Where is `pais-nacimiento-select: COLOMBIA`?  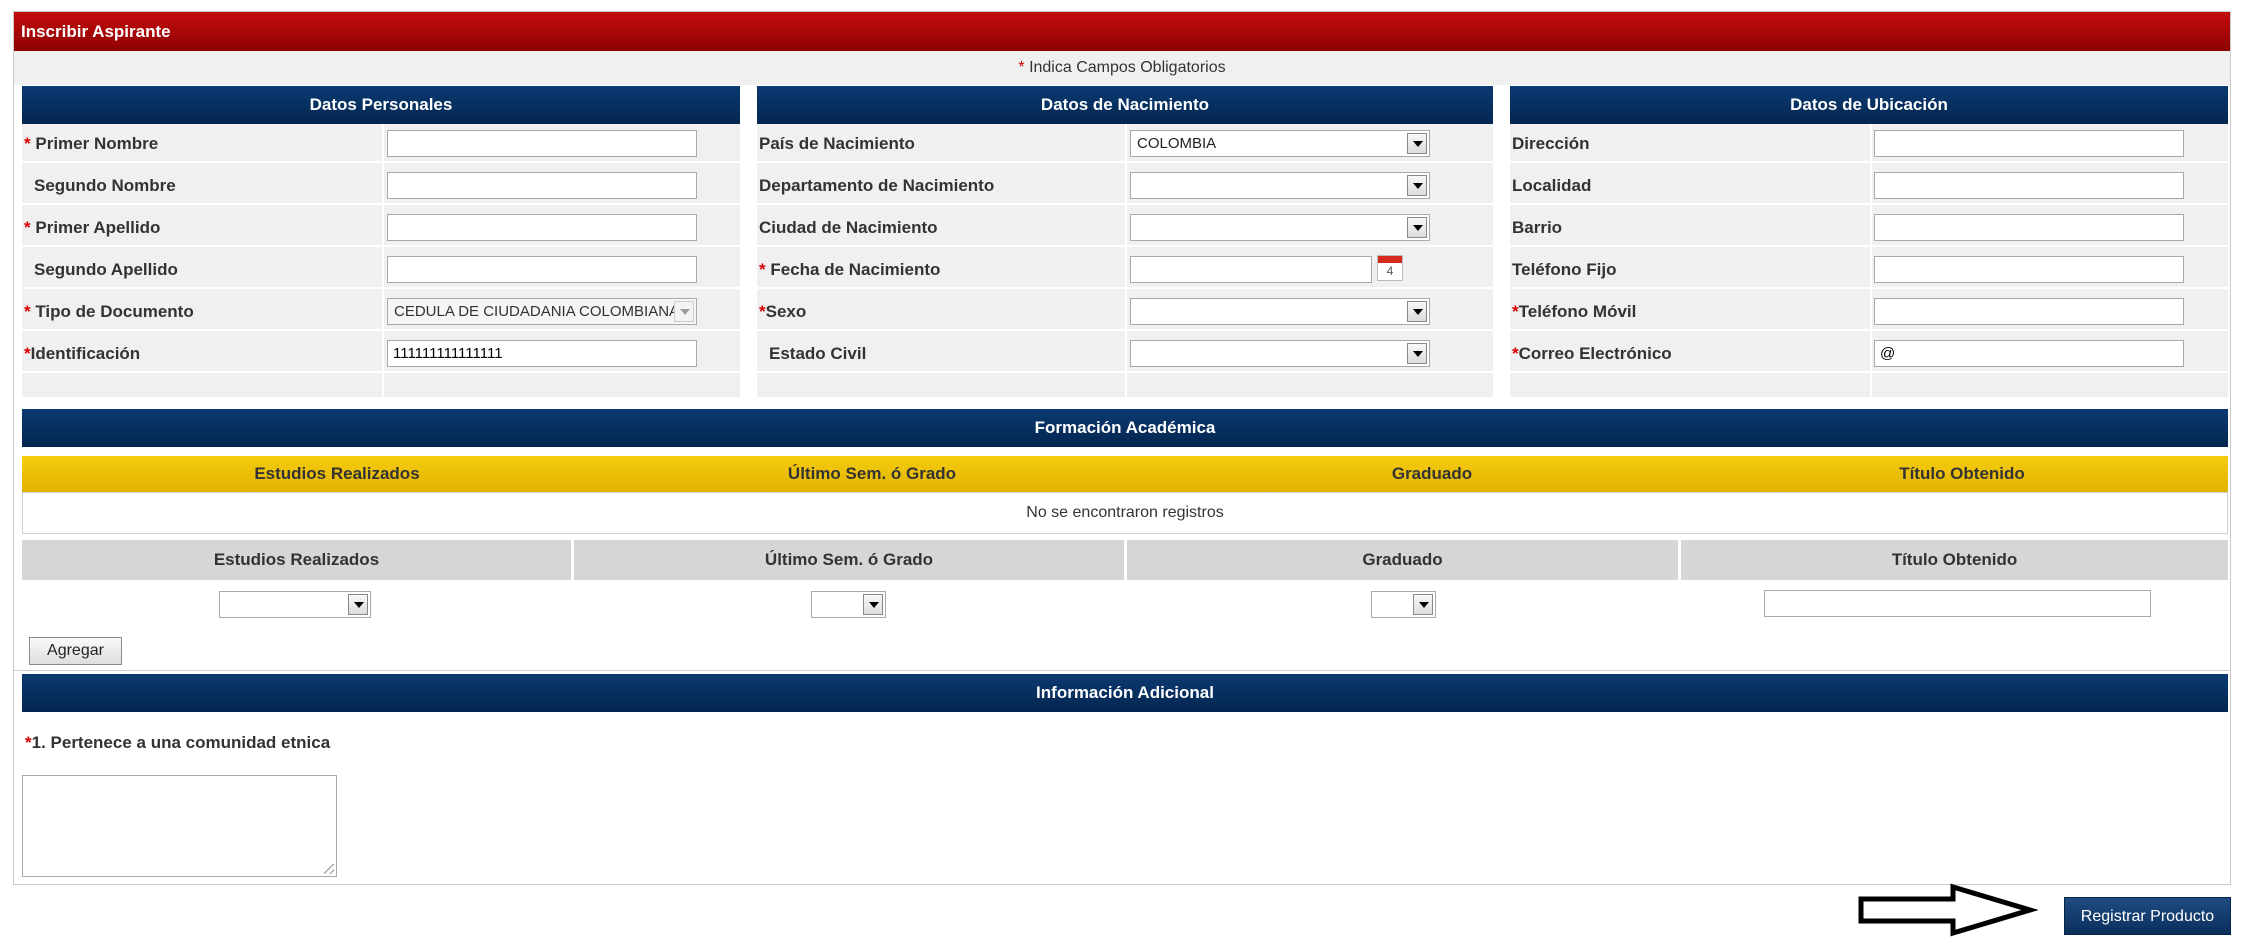
pais-nacimiento-select: COLOMBIA is located at coordinates (1280, 143).